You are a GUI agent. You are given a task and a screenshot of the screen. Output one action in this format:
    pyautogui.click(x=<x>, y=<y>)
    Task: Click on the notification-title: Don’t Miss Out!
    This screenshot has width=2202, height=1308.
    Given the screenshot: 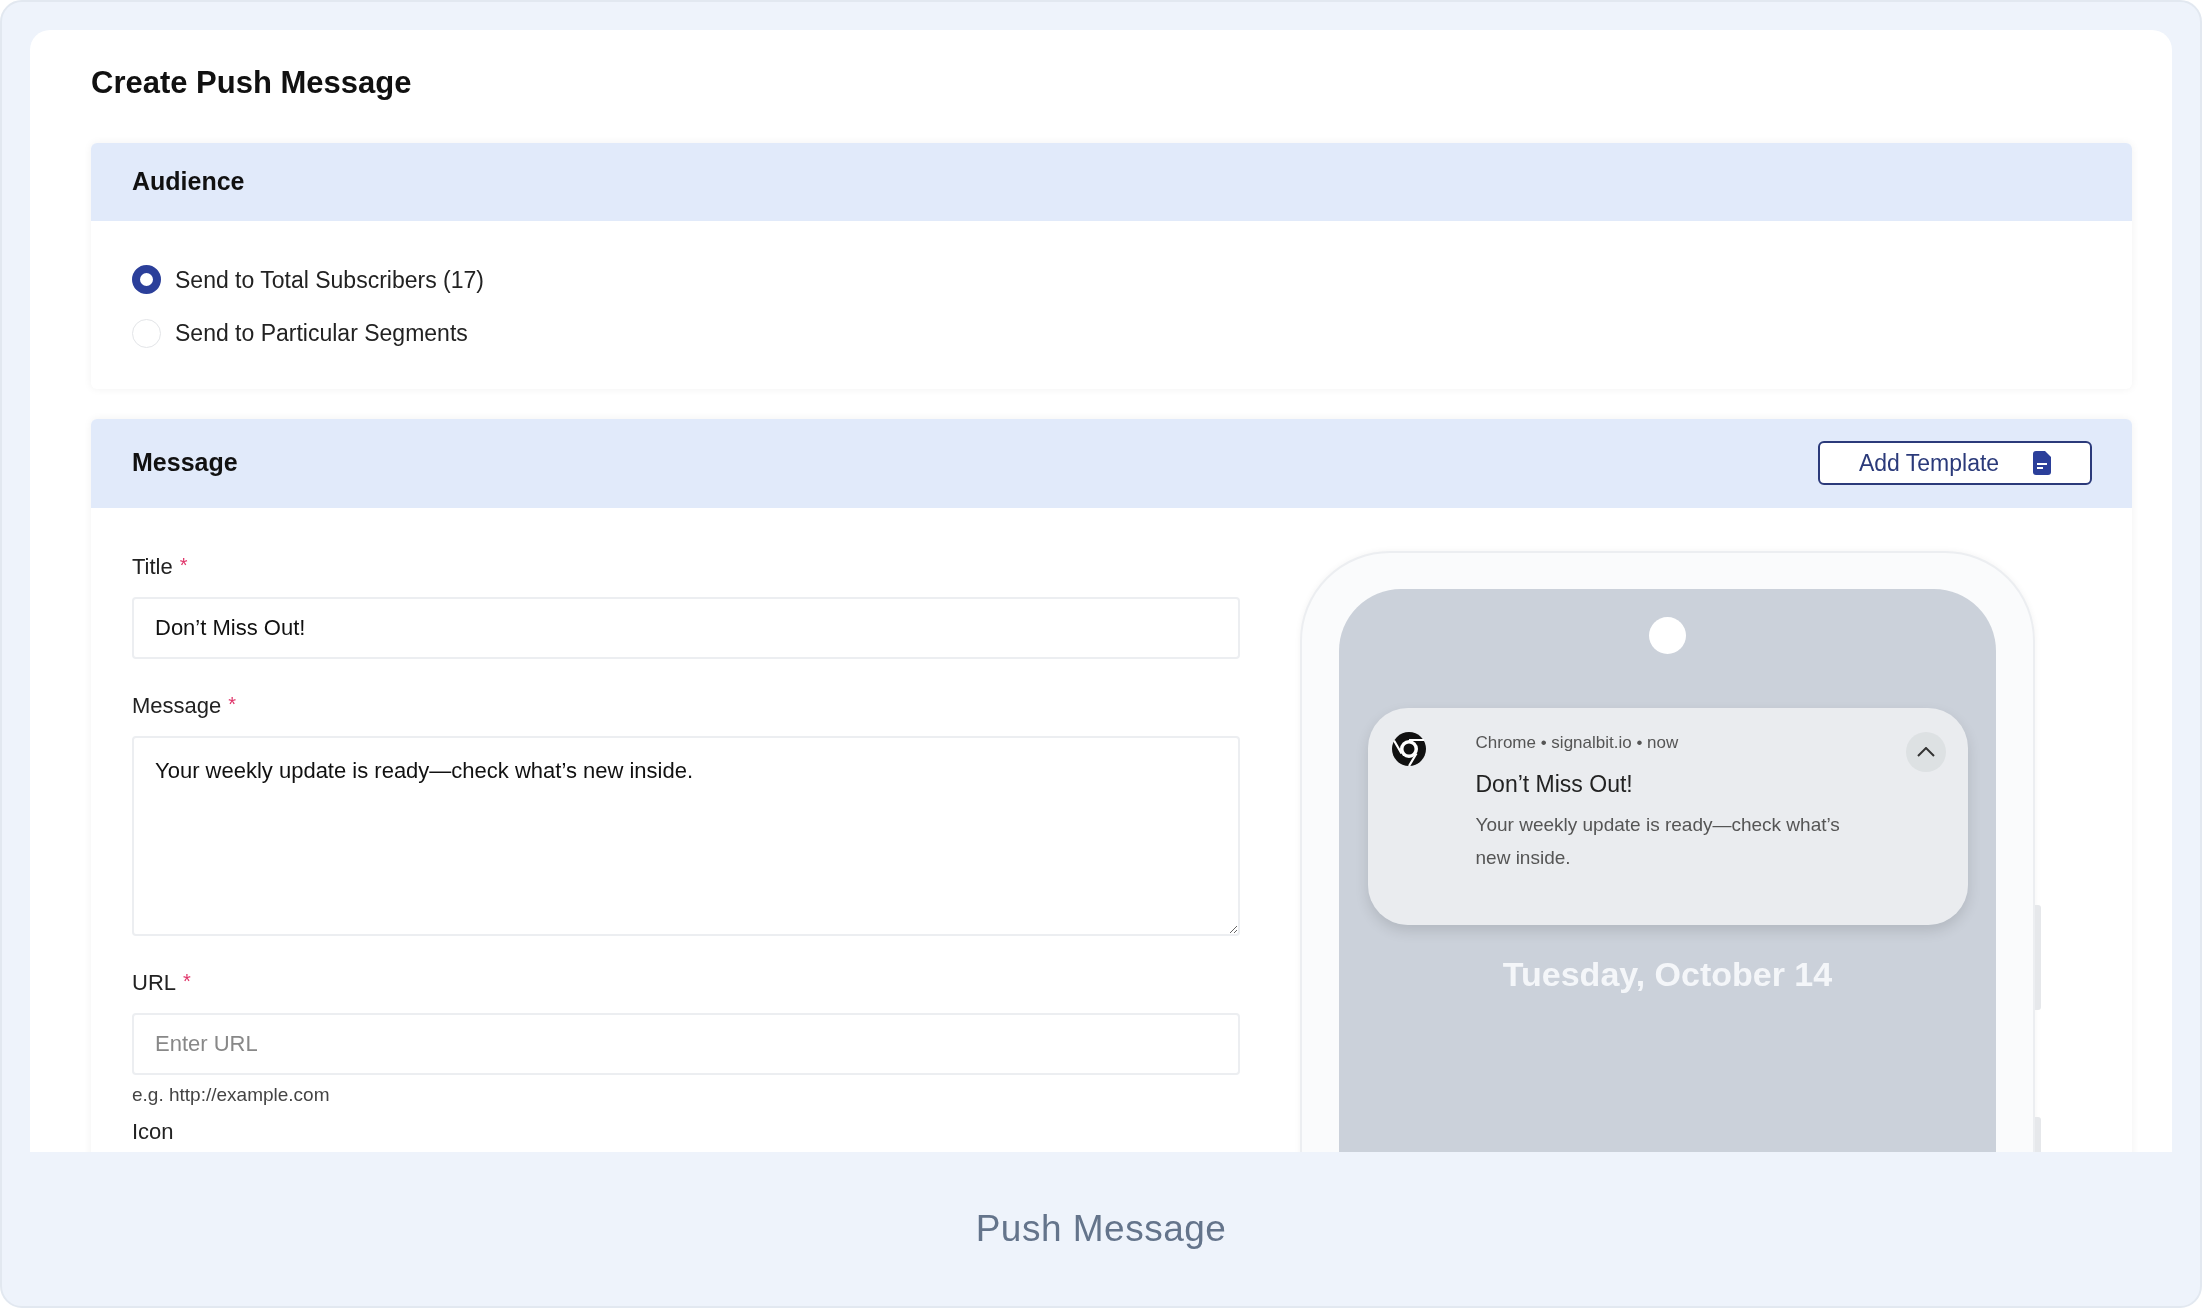 What is the action you would take?
    pyautogui.click(x=1554, y=784)
    